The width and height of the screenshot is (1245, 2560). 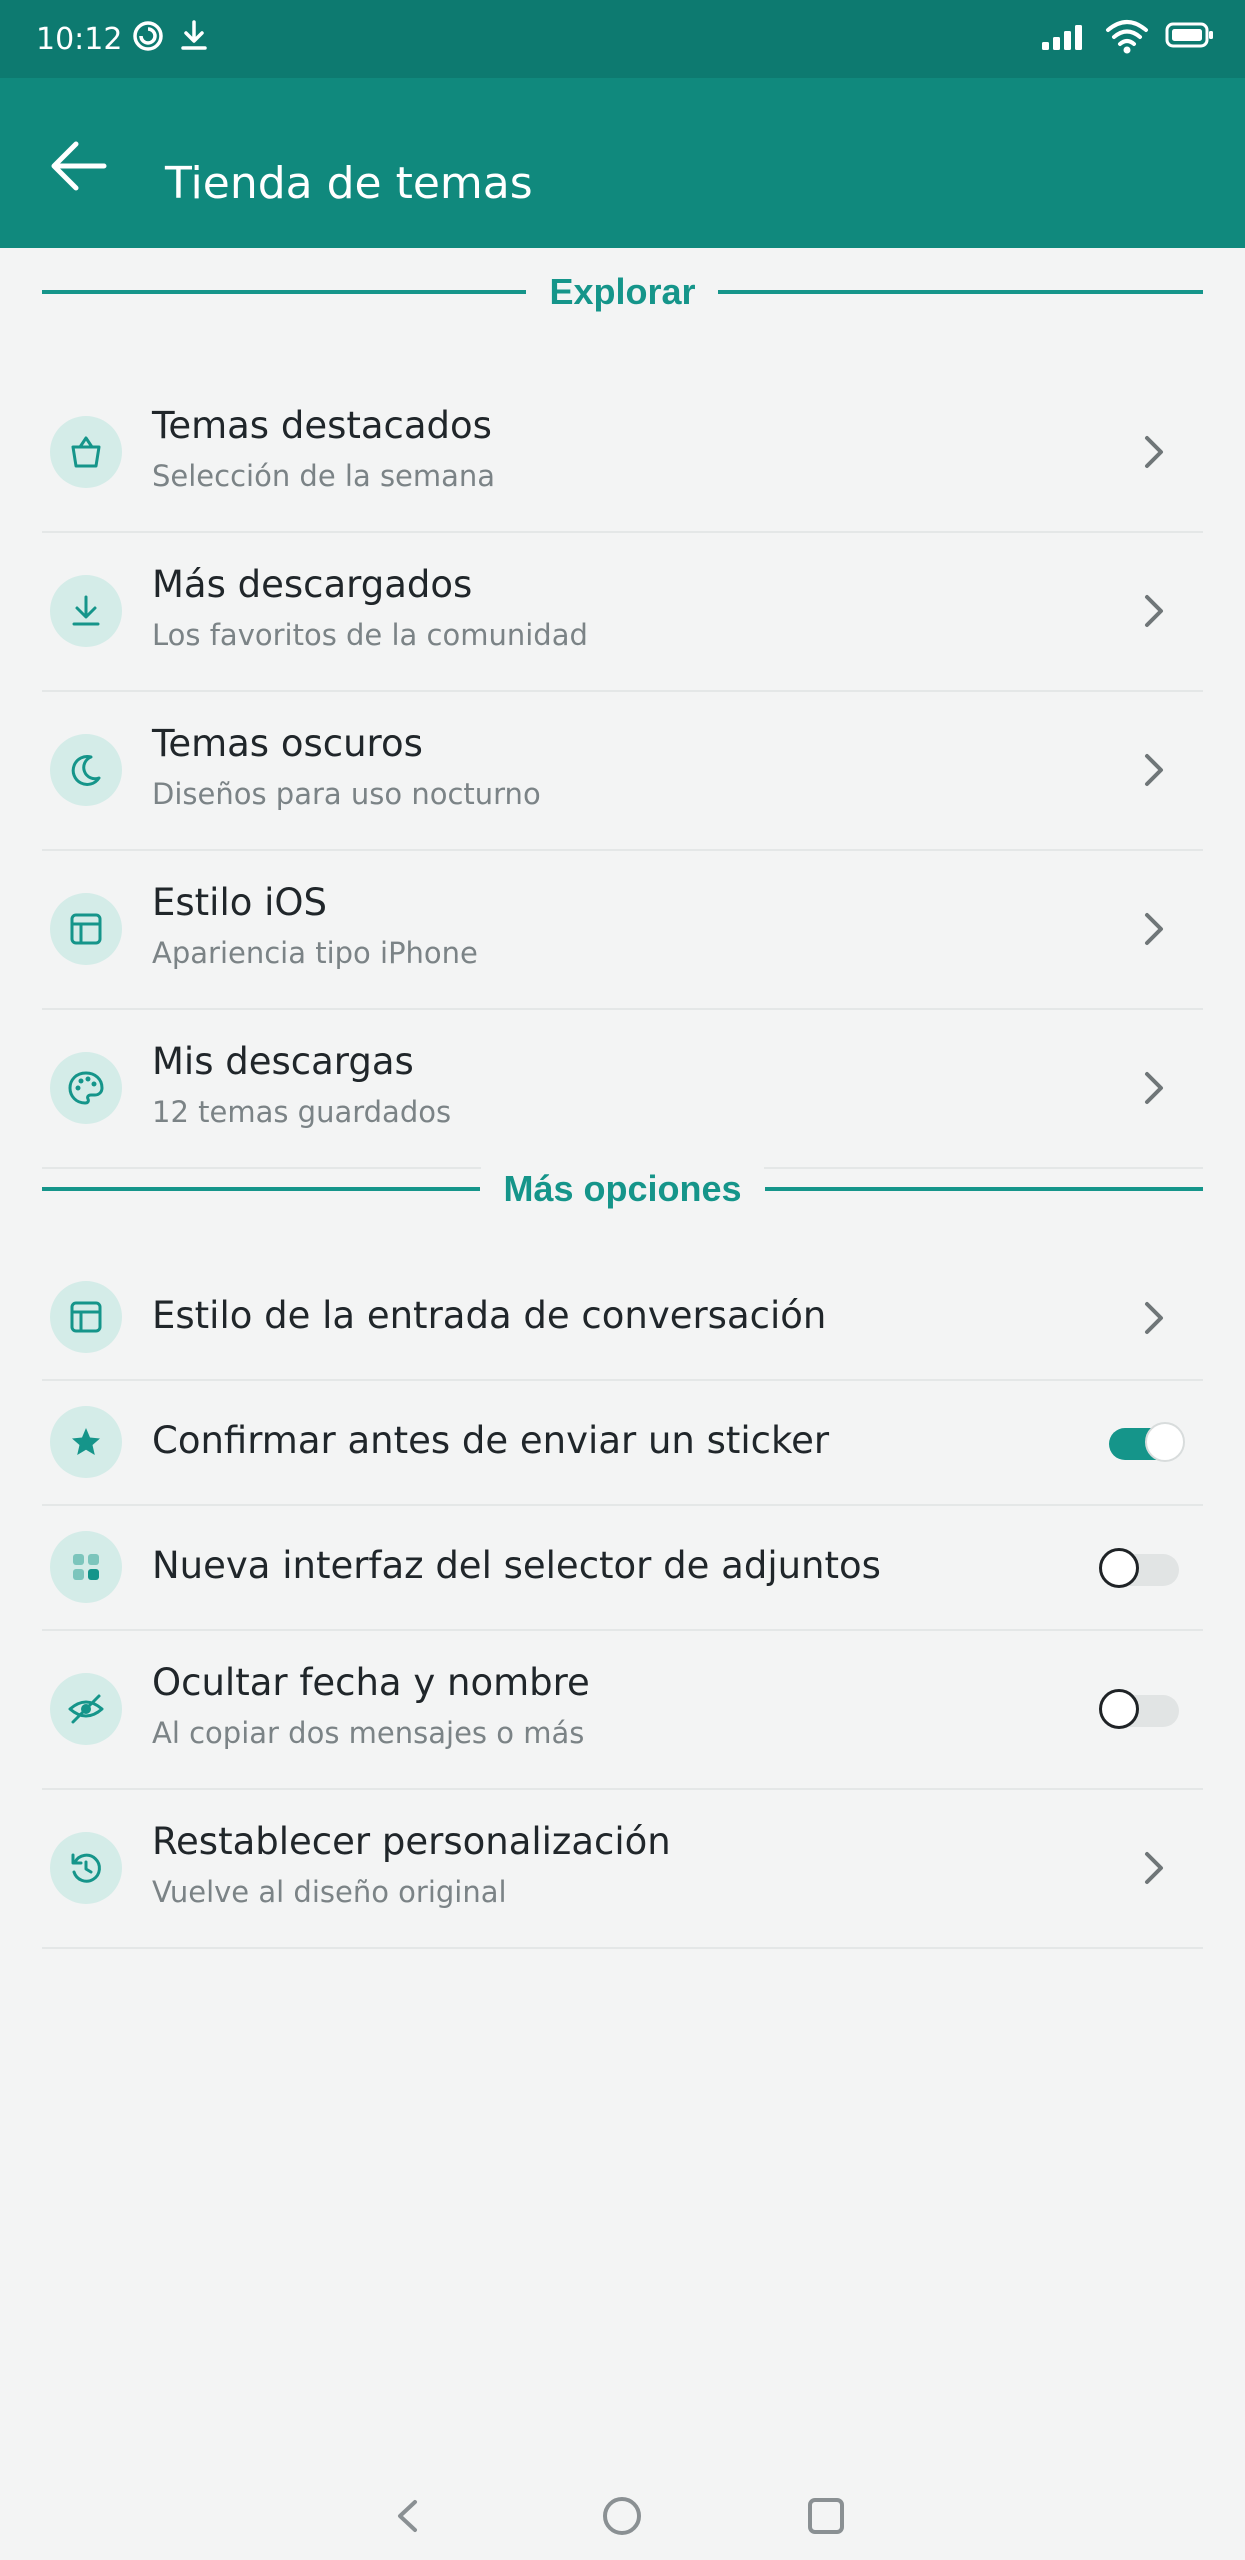 I want to click on battery-icon, so click(x=1190, y=37).